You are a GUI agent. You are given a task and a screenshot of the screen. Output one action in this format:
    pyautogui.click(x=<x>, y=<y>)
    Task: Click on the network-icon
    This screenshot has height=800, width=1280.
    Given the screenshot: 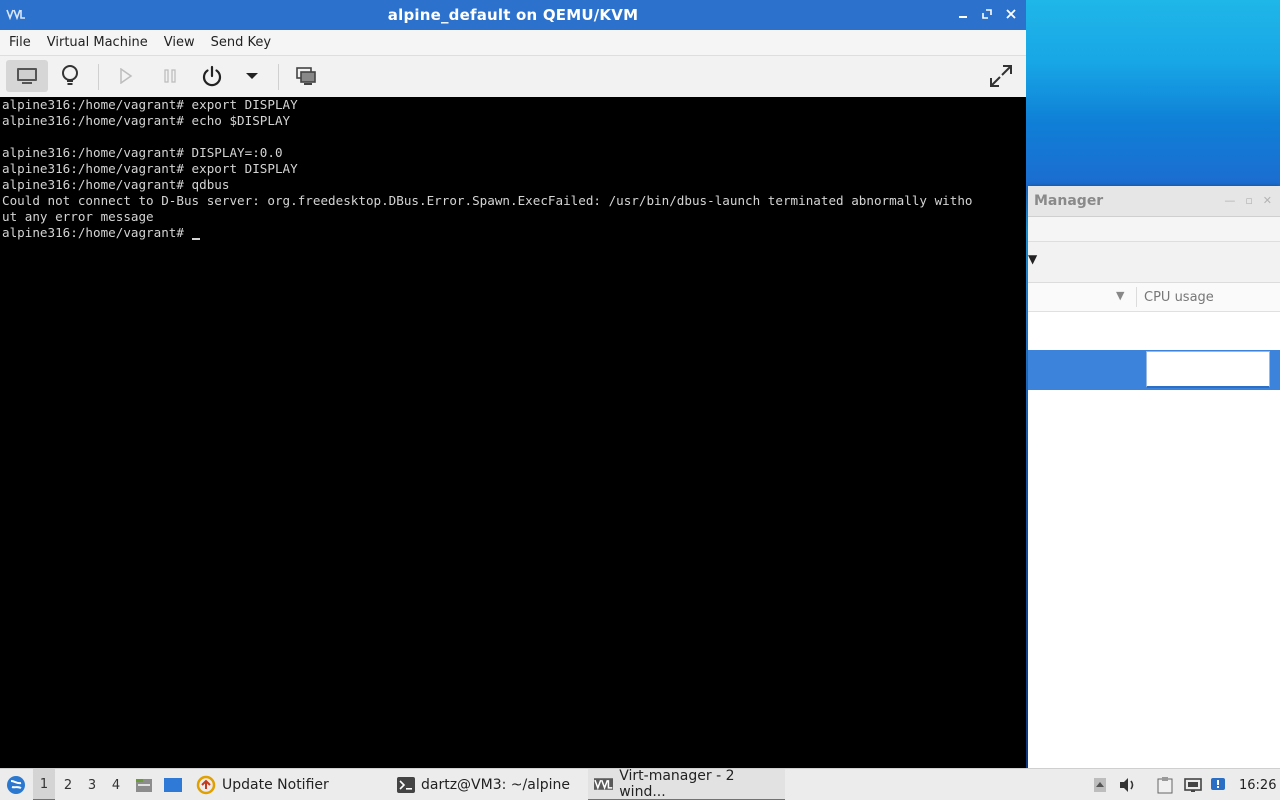 What is the action you would take?
    pyautogui.click(x=1193, y=785)
    